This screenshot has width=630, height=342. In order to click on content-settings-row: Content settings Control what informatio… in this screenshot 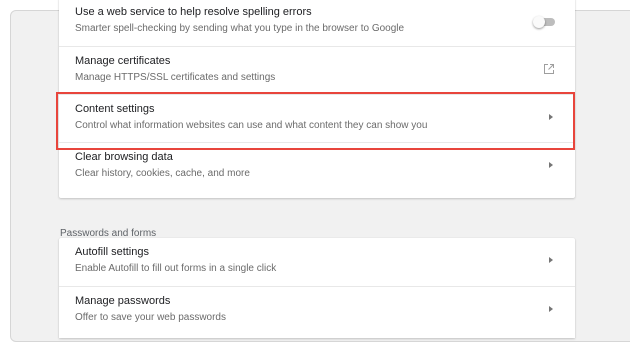, I will do `click(317, 118)`.